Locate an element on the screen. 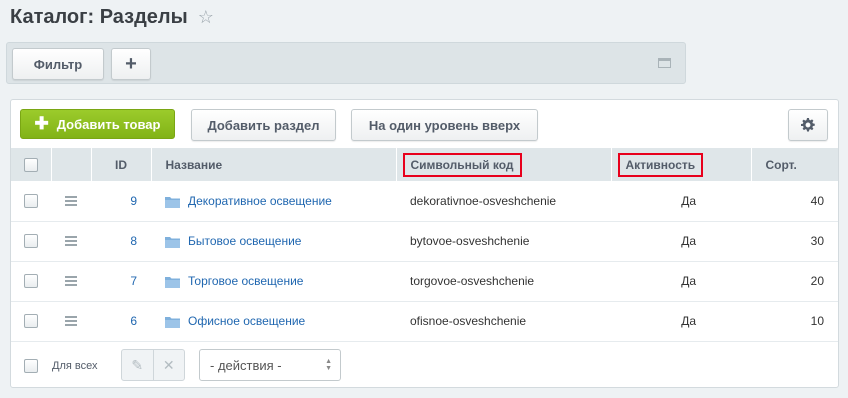  delete-button: ✕ is located at coordinates (169, 365).